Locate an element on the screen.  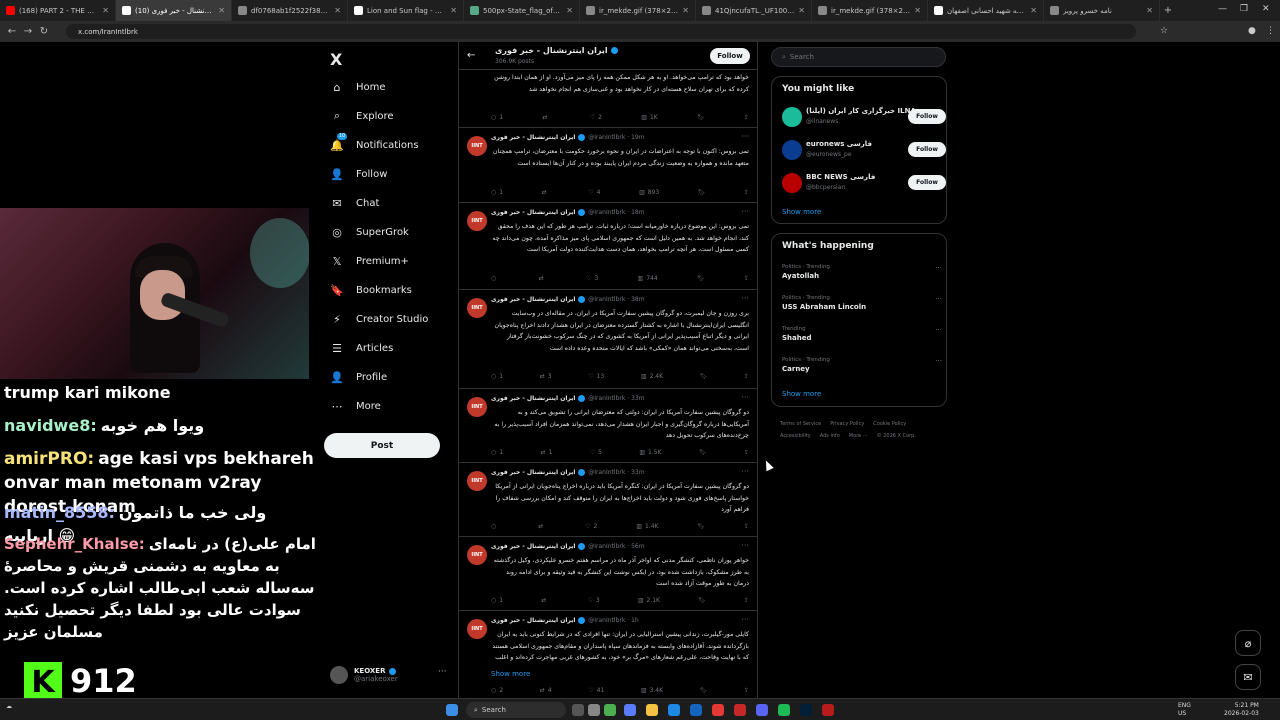
menu-icon: ⋮ is located at coordinates (1270, 31).